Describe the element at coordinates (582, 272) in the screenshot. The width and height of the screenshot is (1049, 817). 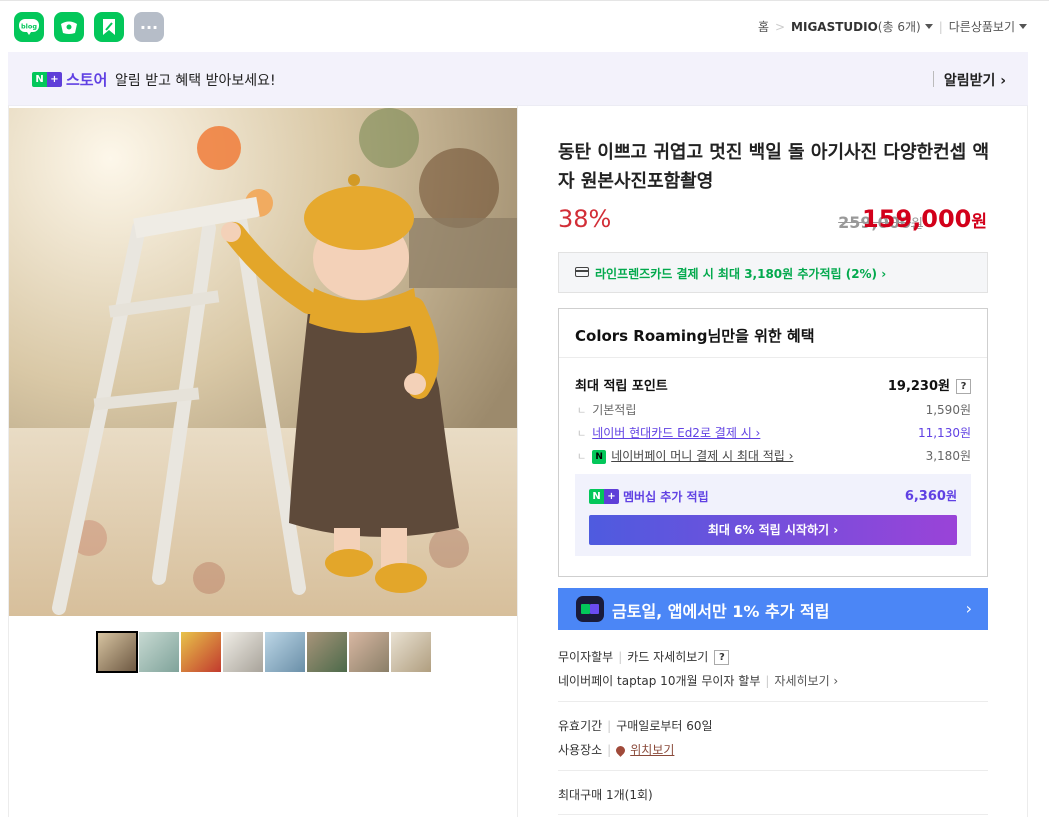
I see `credit-card-icon` at that location.